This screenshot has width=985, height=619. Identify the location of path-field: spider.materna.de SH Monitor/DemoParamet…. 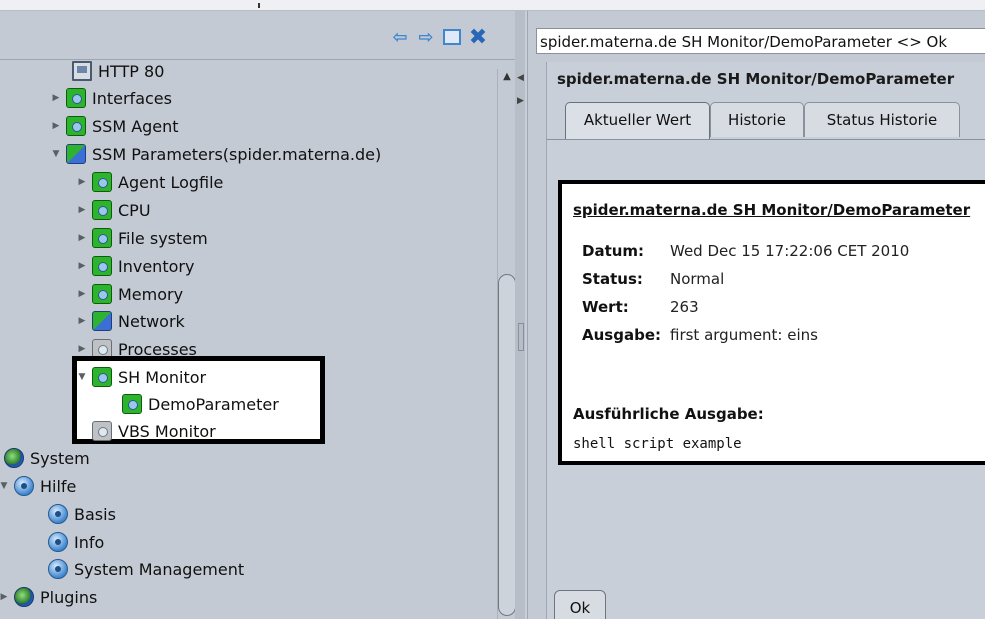
(760, 41).